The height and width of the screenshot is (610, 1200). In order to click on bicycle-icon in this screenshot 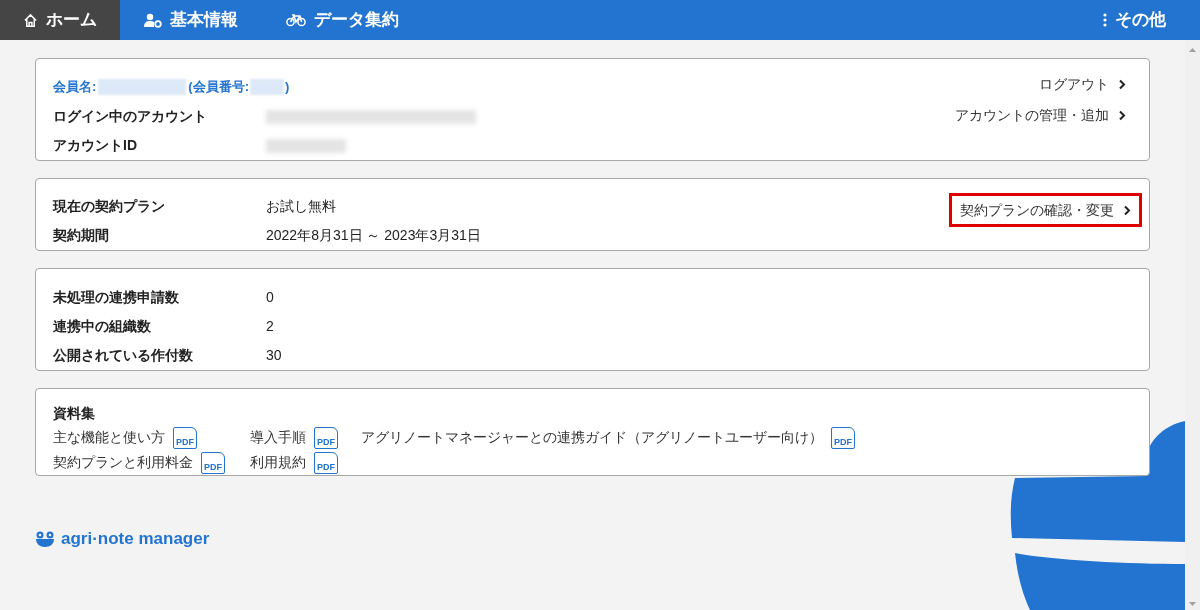, I will do `click(296, 20)`.